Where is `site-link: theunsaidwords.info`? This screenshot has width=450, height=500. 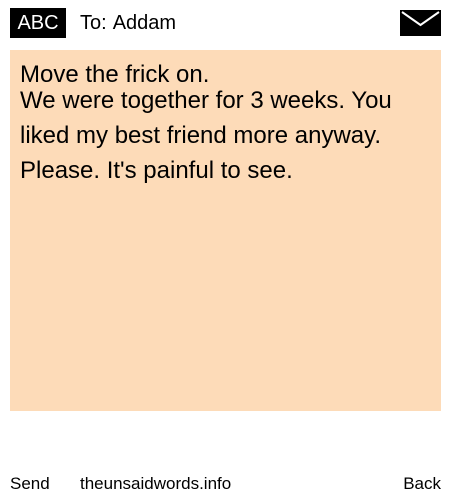
site-link: theunsaidwords.info is located at coordinates (155, 484).